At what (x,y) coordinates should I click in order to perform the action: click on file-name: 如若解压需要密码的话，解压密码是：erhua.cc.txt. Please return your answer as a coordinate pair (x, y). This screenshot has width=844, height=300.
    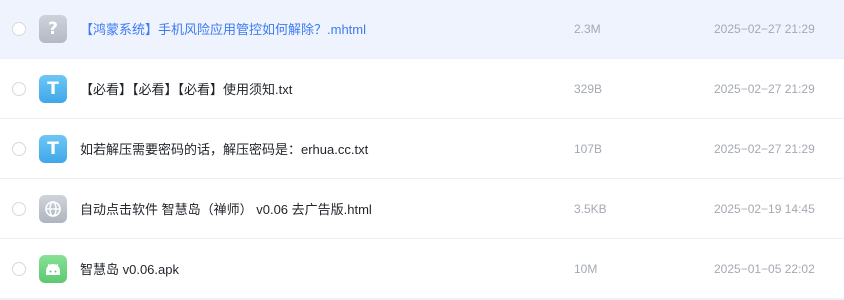
    Looking at the image, I should click on (224, 149).